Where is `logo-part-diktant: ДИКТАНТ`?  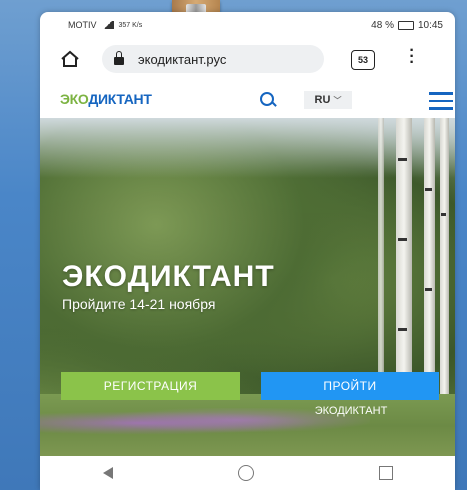 logo-part-diktant: ДИКТАНТ is located at coordinates (120, 99).